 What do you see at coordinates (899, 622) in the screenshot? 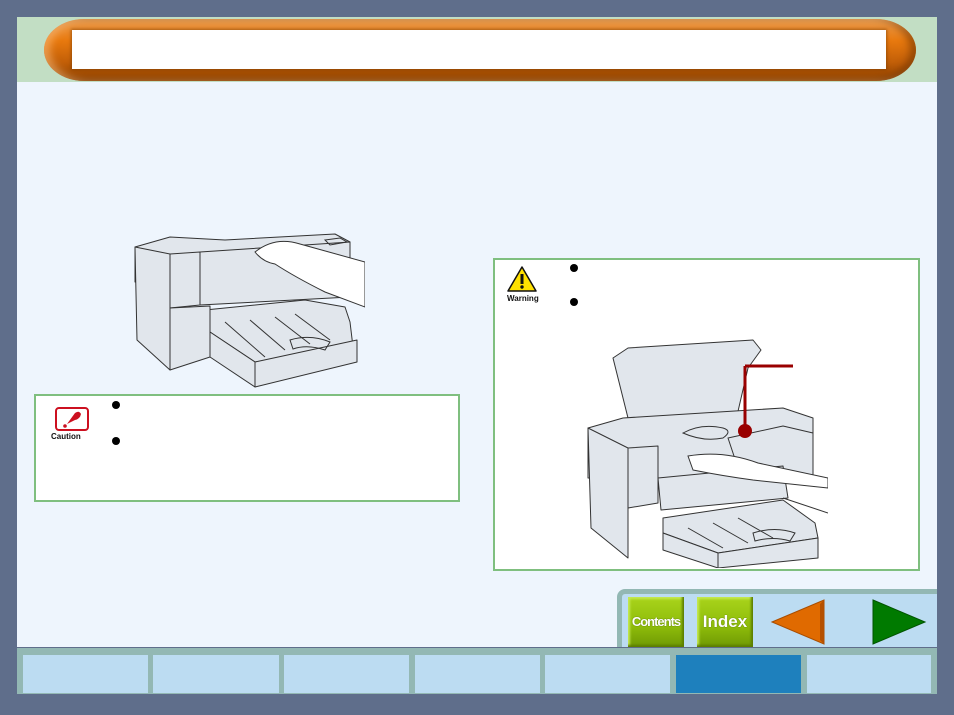
I see `arrow-right-icon` at bounding box center [899, 622].